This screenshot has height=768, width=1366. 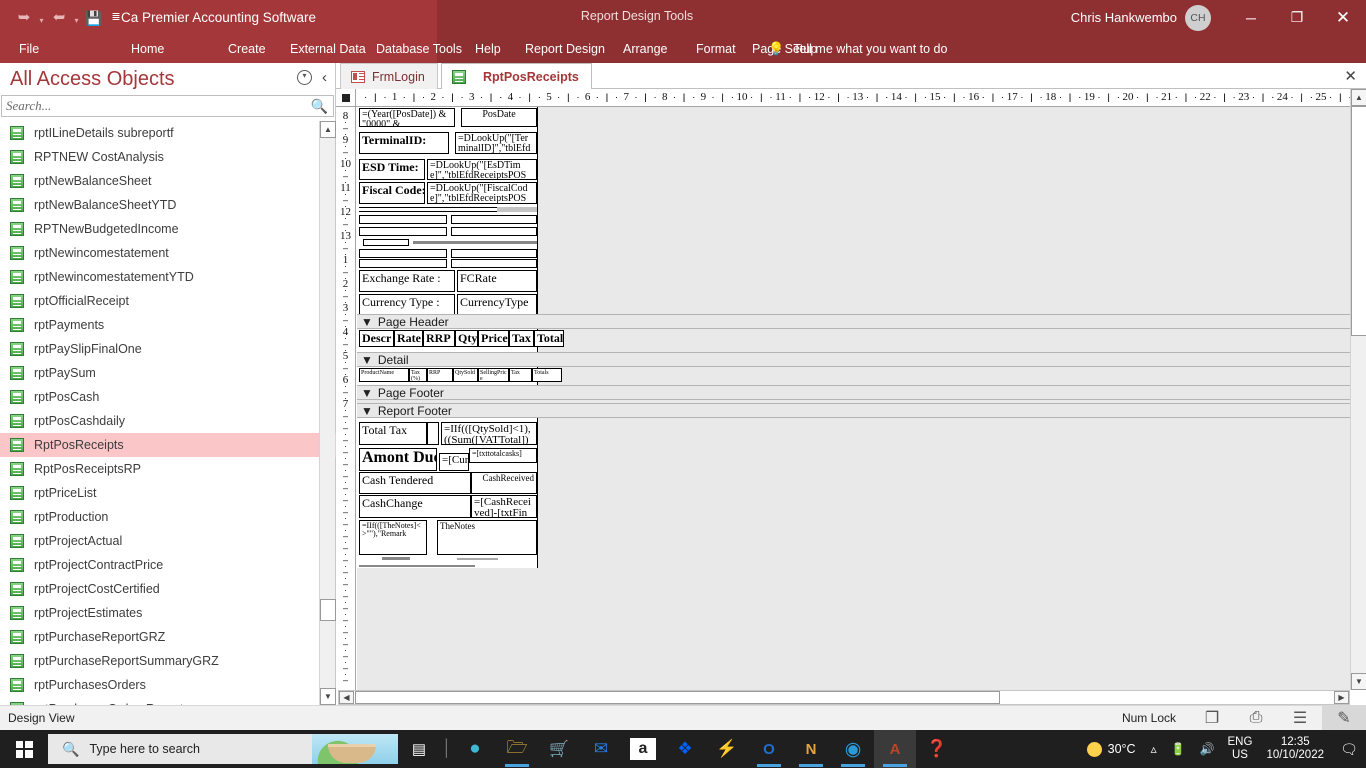 I want to click on ribbon-tab-format: Format, so click(x=716, y=49).